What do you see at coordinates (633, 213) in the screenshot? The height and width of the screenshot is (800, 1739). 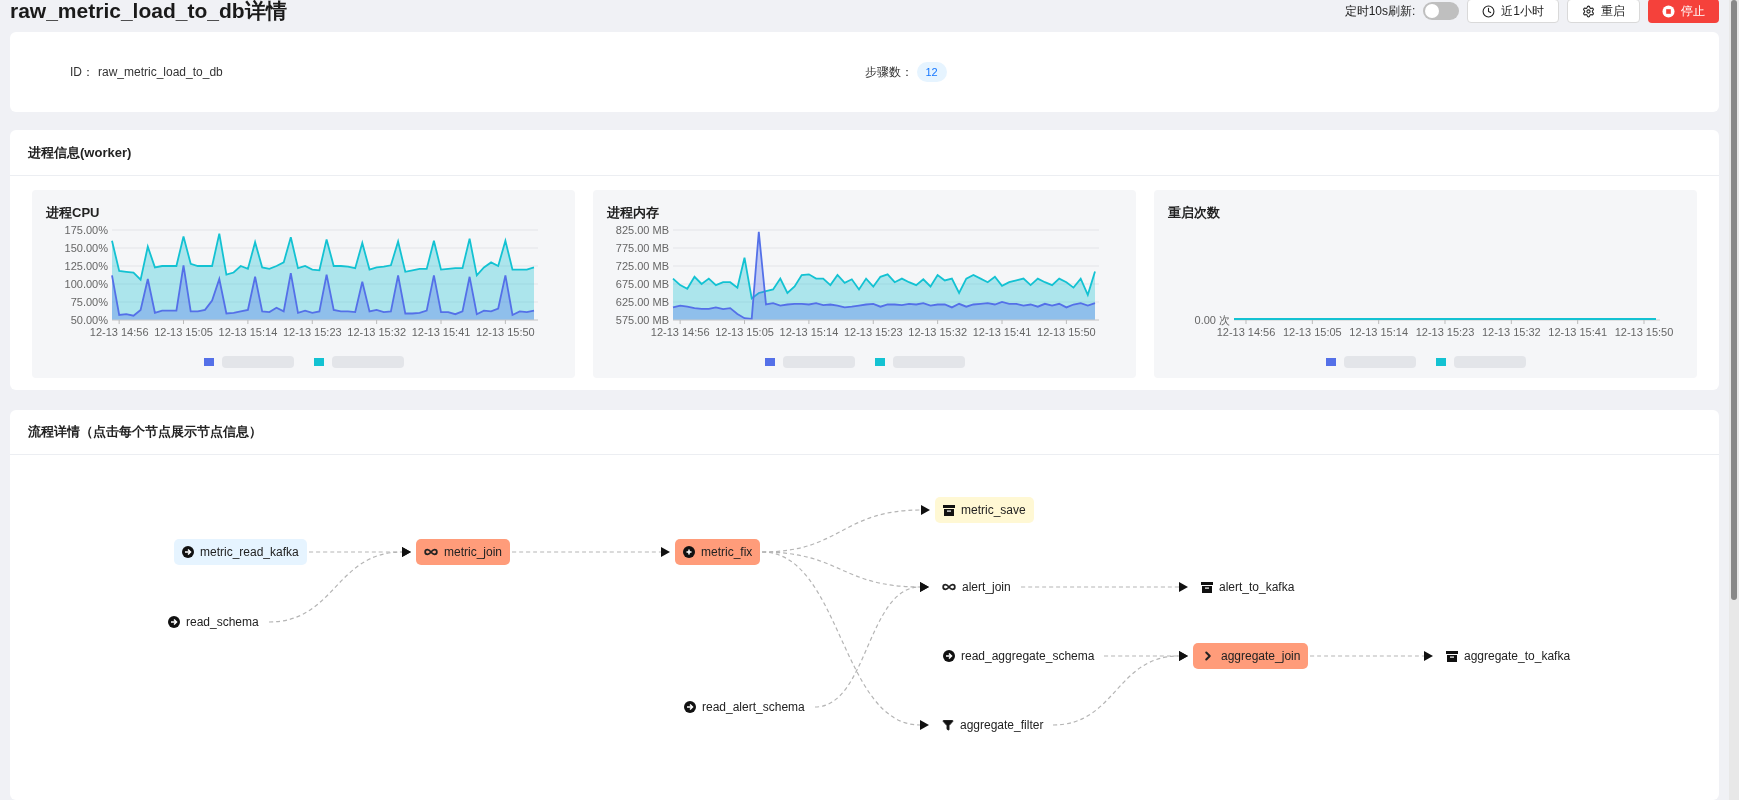 I see `chart-title: 进程内存` at bounding box center [633, 213].